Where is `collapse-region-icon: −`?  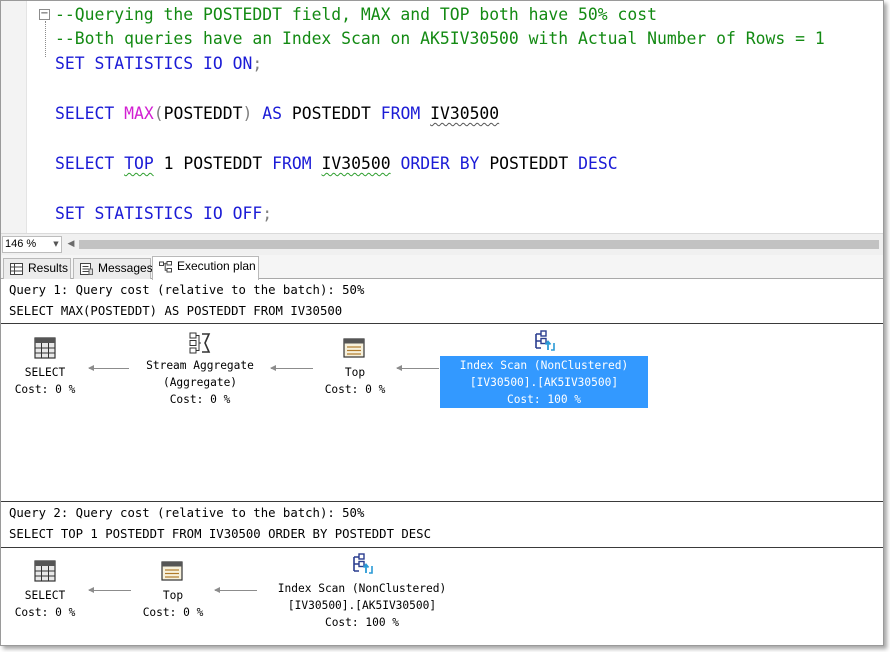 collapse-region-icon: − is located at coordinates (44, 14).